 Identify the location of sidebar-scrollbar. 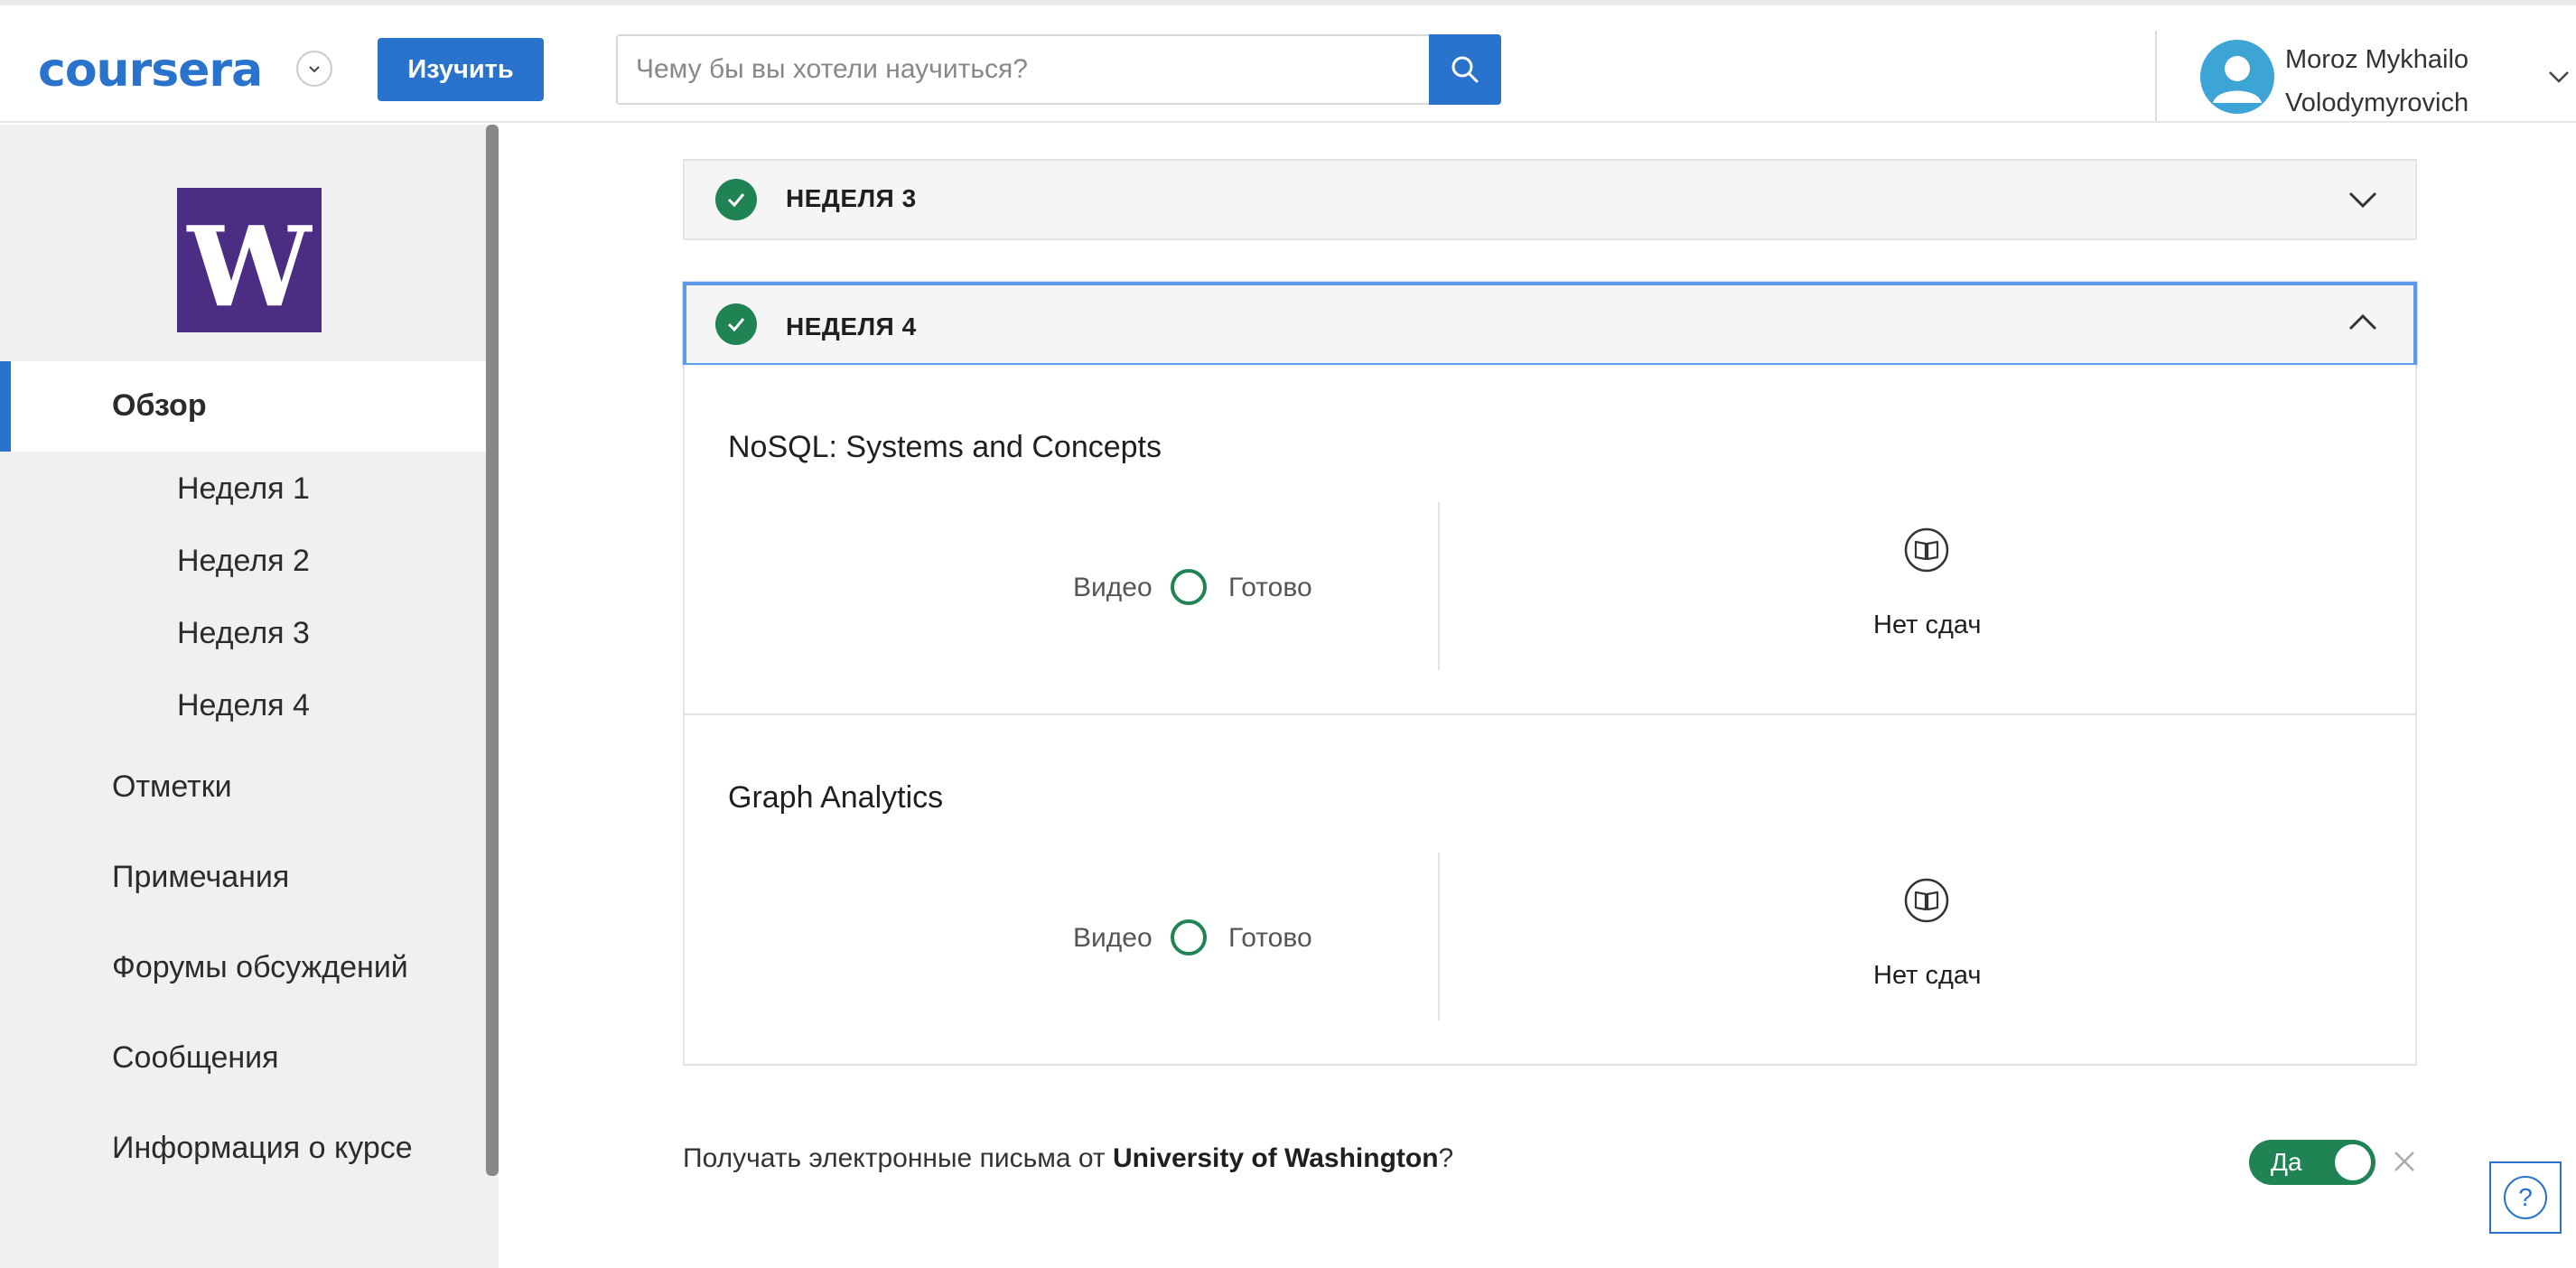
(493, 650).